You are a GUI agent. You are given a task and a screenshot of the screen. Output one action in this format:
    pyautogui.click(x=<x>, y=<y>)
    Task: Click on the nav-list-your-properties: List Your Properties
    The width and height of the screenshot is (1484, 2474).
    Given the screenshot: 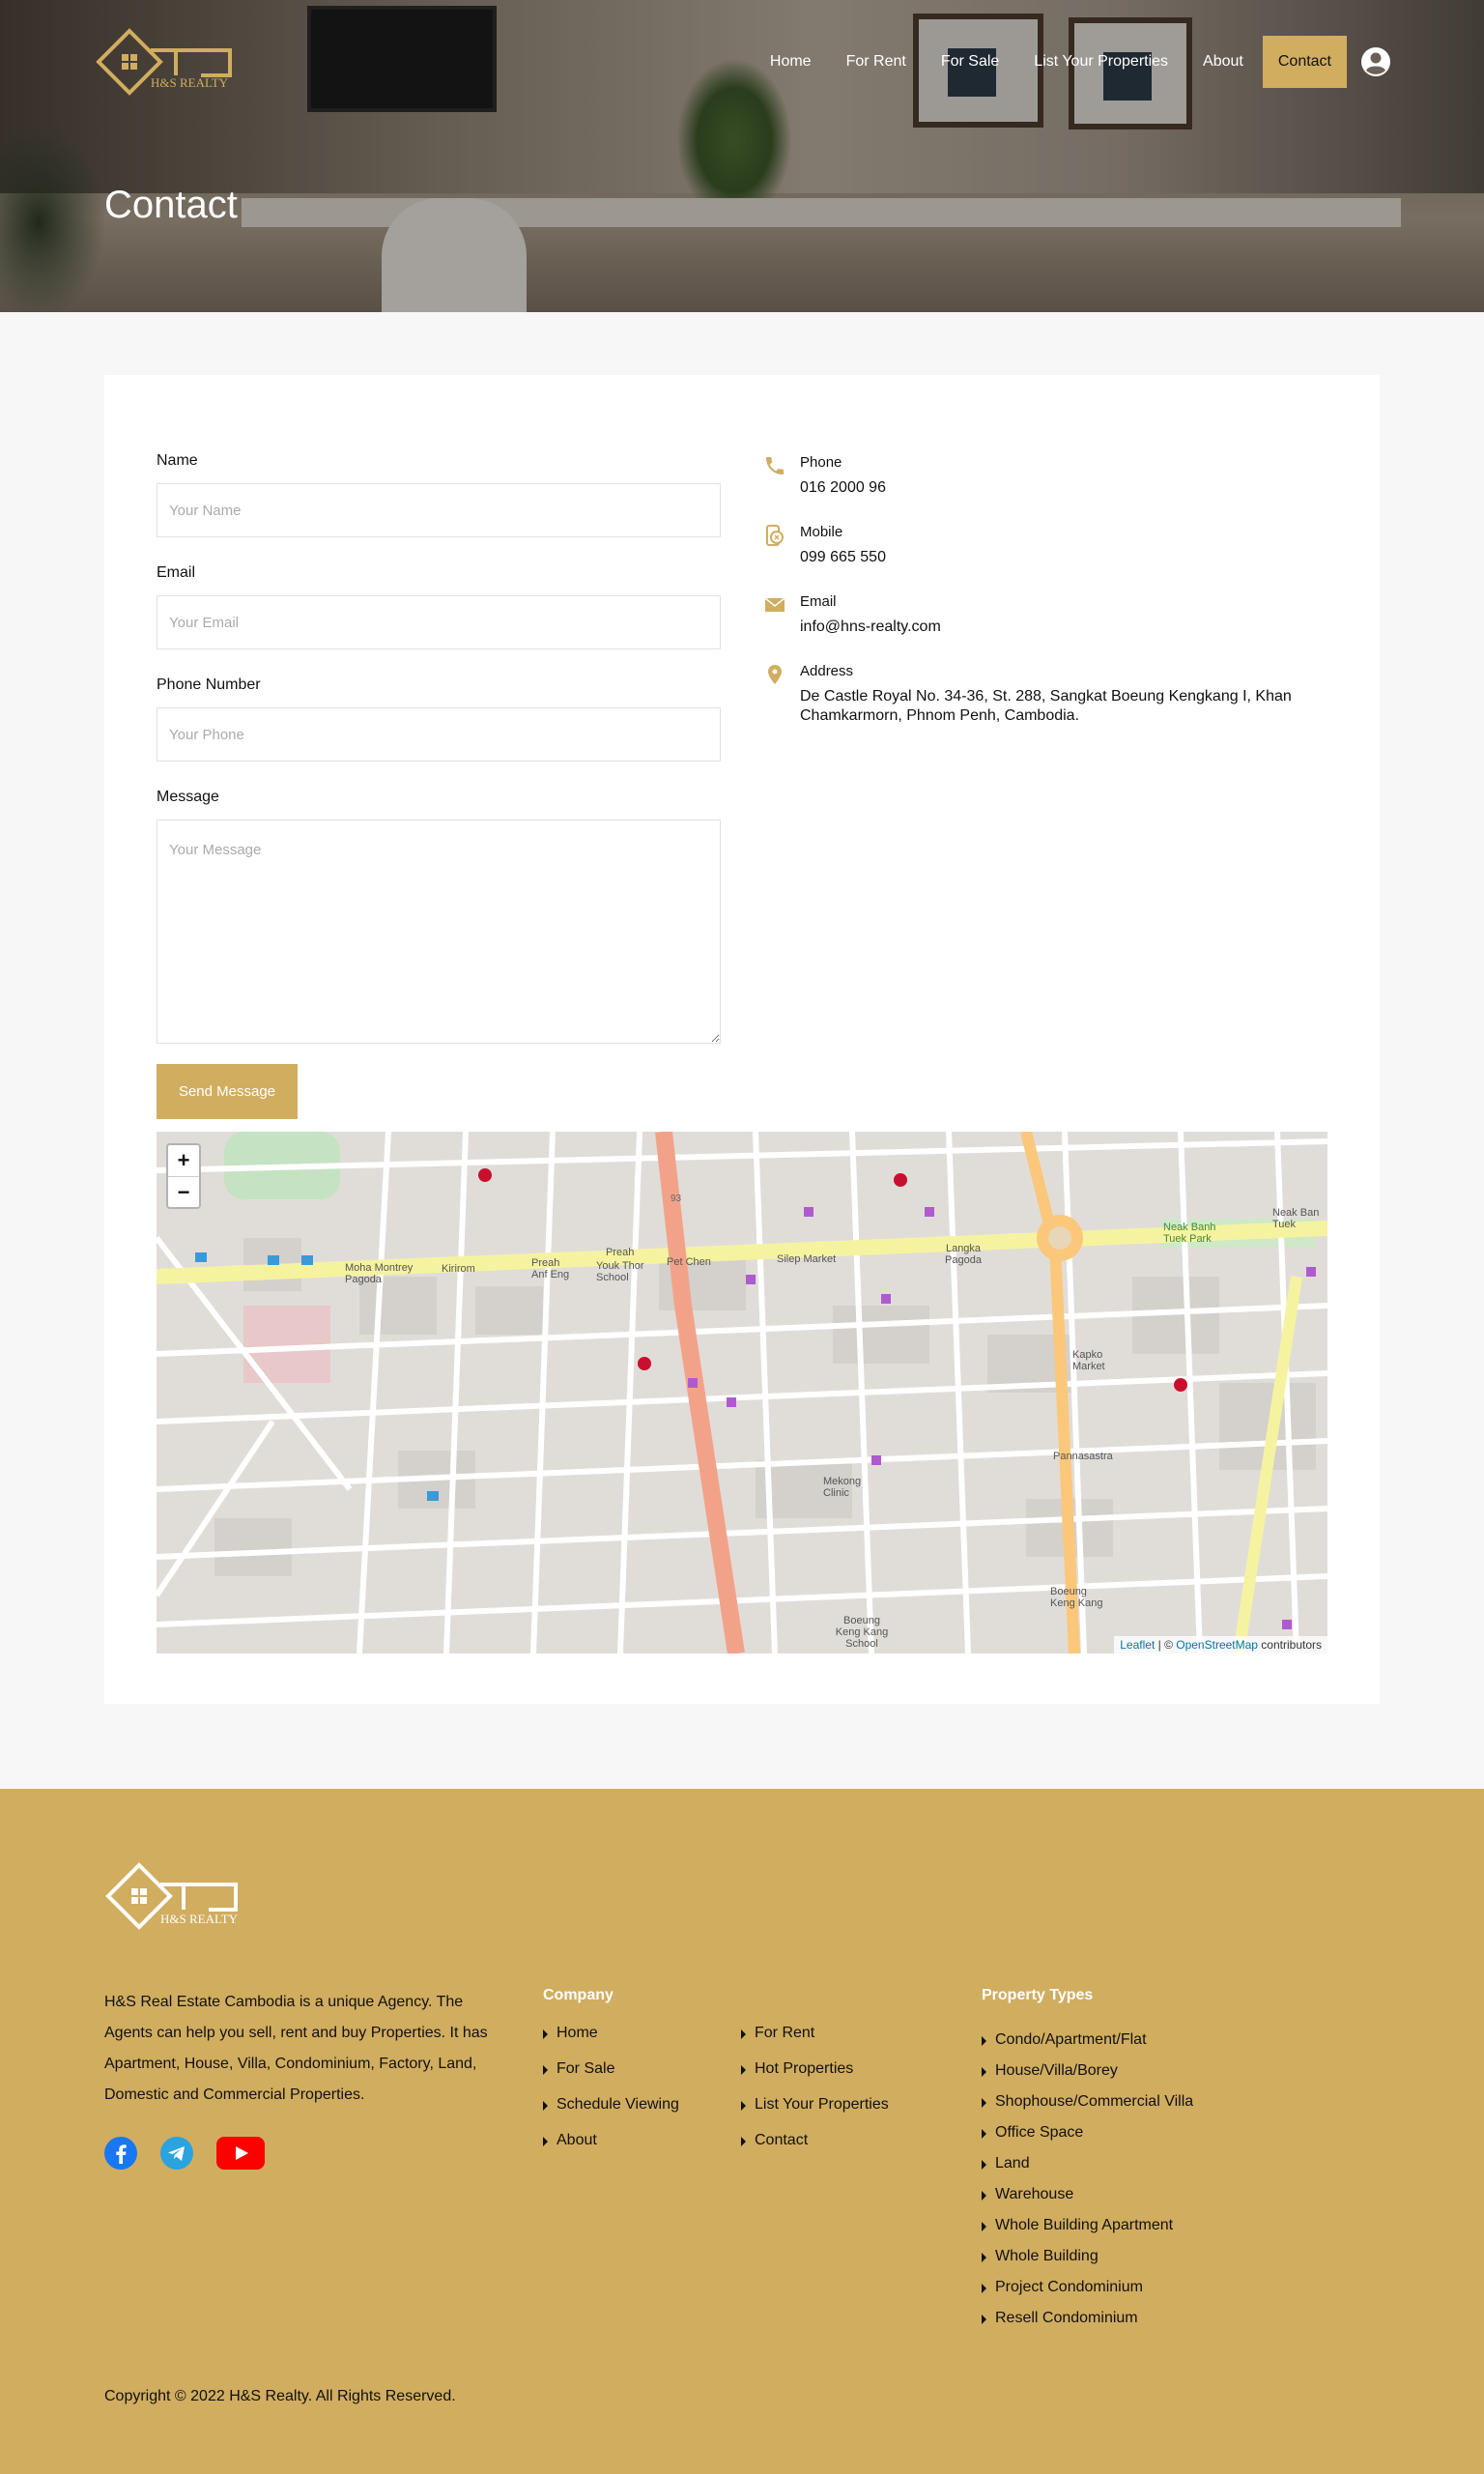 What is the action you would take?
    pyautogui.click(x=1101, y=62)
    